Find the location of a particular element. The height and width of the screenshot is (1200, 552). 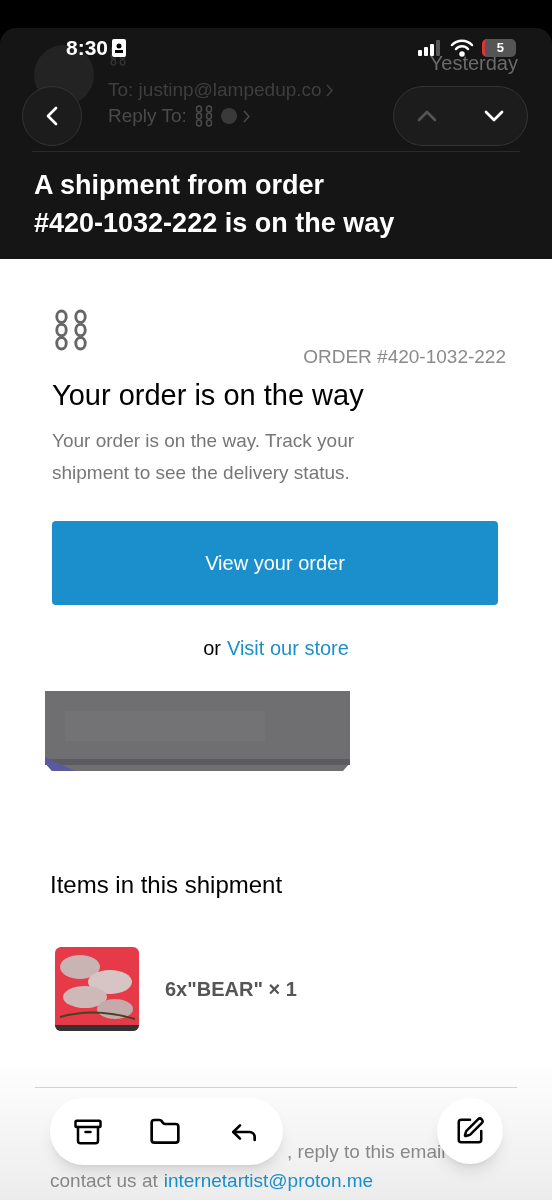

email-link: internetartist@proton.me is located at coordinates (268, 1181).